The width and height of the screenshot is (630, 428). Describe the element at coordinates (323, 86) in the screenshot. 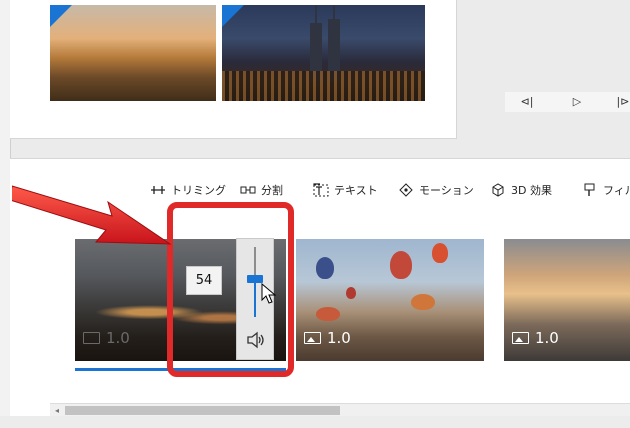

I see `city-lights` at that location.